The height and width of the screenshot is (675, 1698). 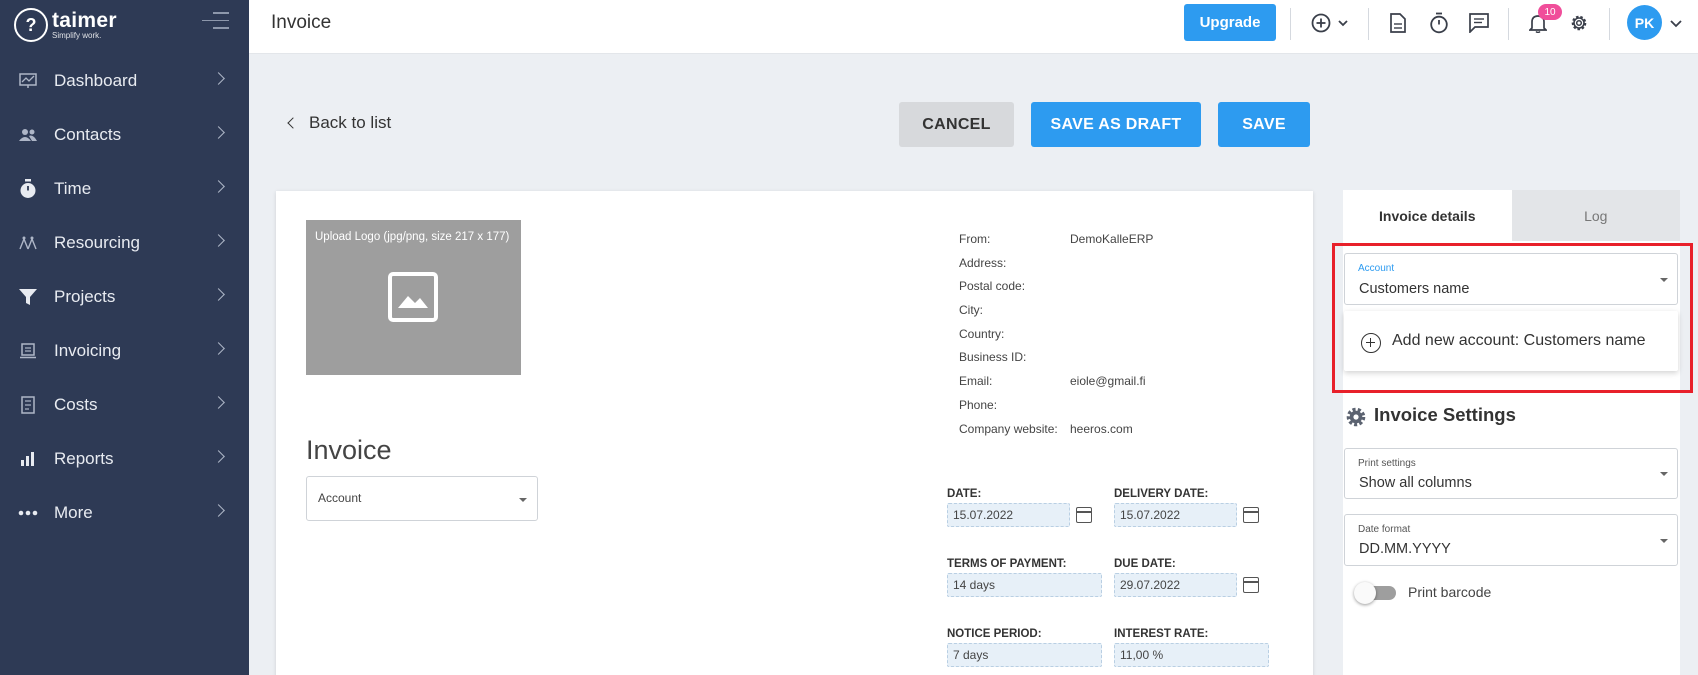 What do you see at coordinates (422, 498) in the screenshot?
I see `account-select: Account` at bounding box center [422, 498].